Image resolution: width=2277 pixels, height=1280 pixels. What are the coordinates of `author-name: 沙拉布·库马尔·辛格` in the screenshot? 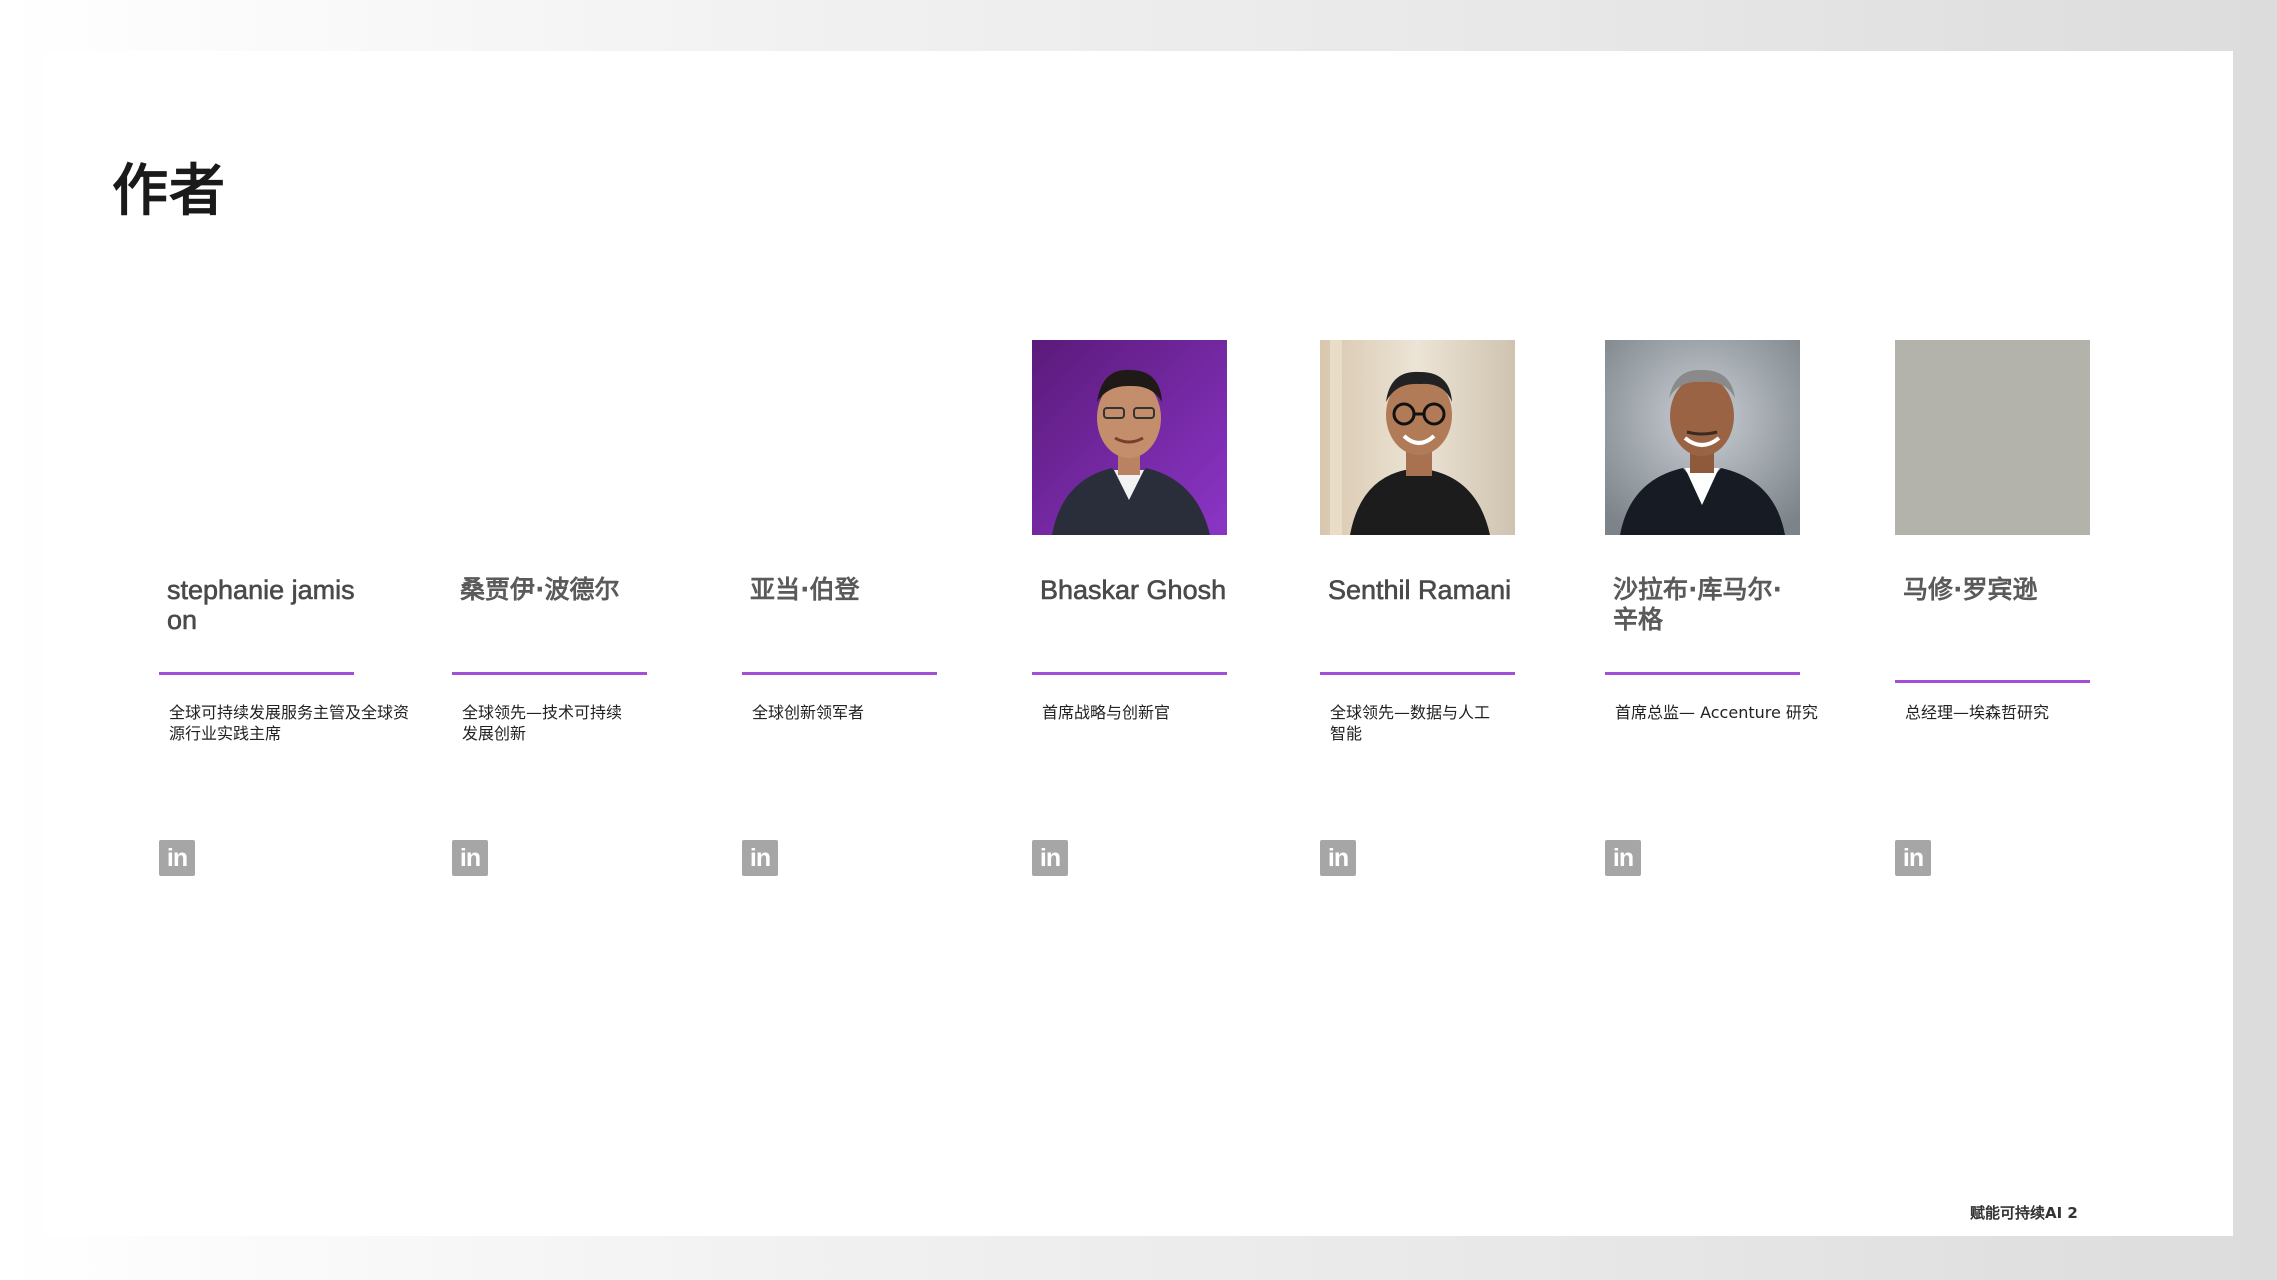 It's located at (1697, 604).